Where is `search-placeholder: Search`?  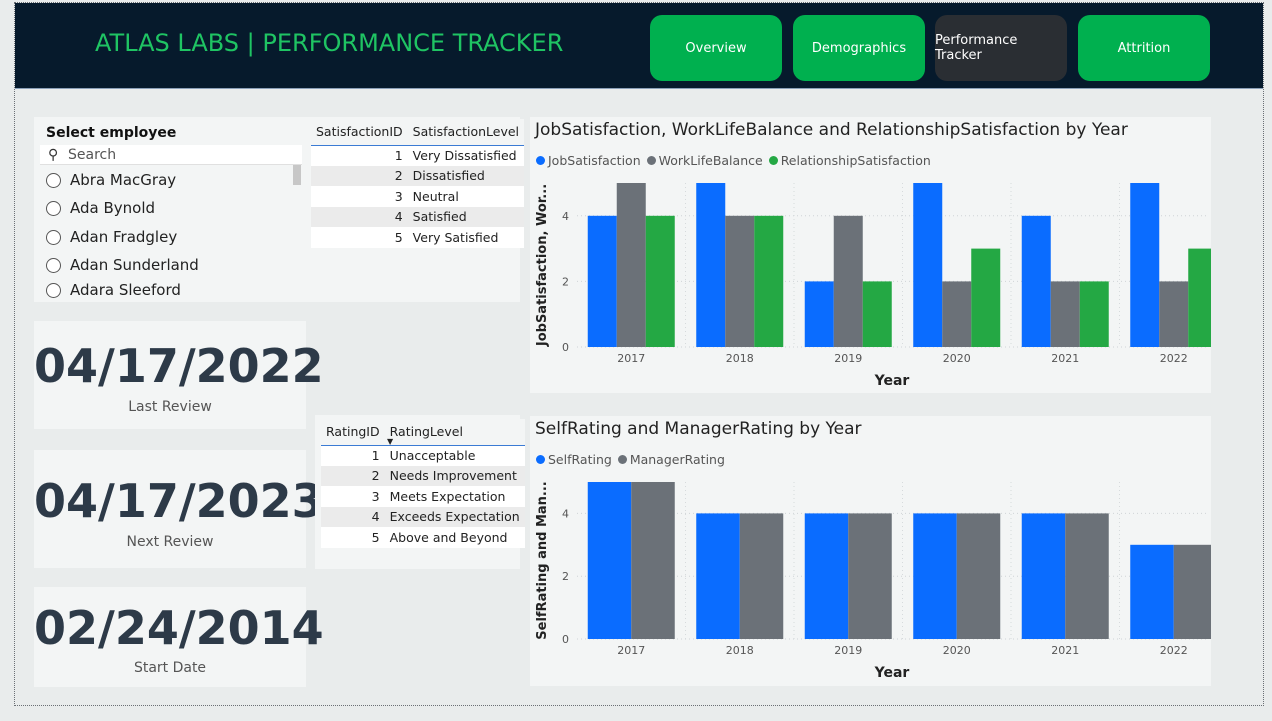
search-placeholder: Search is located at coordinates (92, 155).